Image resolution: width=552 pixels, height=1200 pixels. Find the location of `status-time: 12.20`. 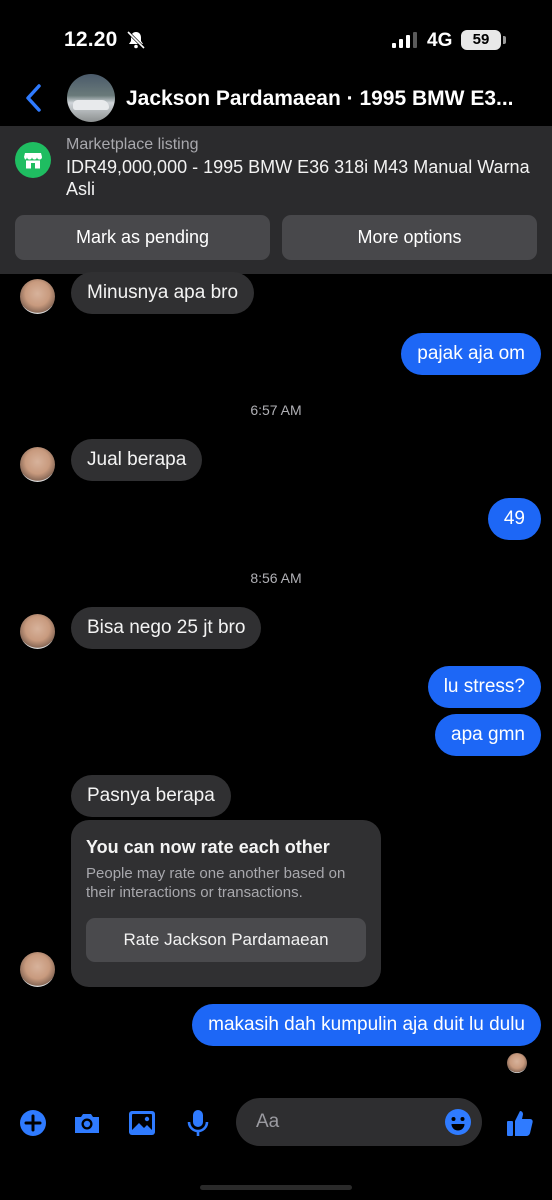

status-time: 12.20 is located at coordinates (91, 39).